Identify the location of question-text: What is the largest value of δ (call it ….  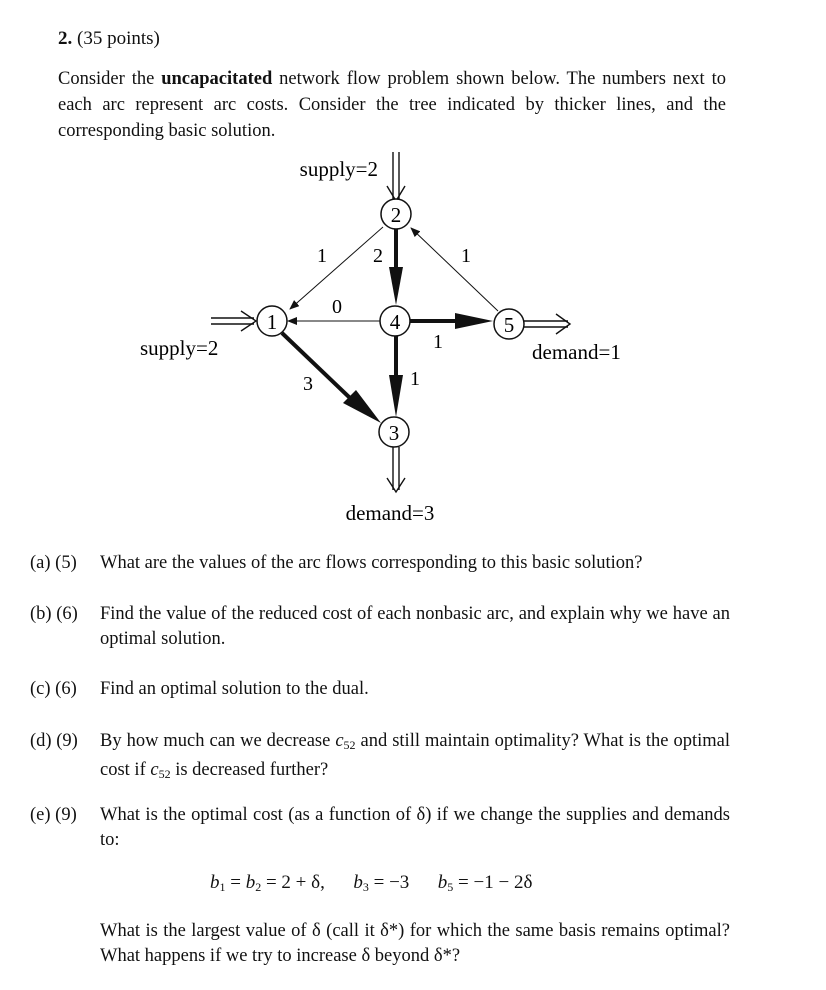
(415, 943).